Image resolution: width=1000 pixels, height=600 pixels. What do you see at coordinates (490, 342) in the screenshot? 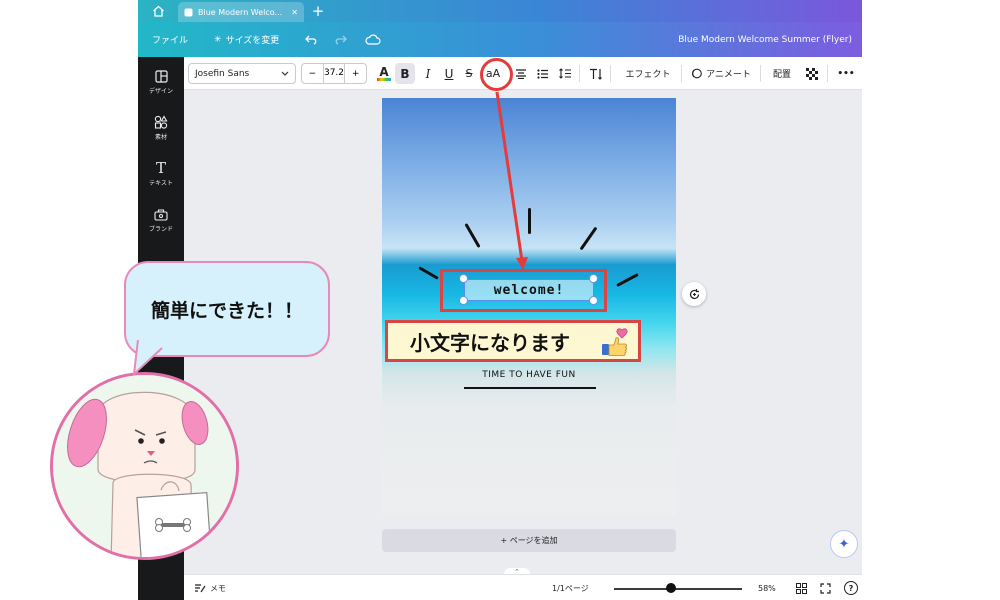
I see `annotation-note-text: 小文字になります` at bounding box center [490, 342].